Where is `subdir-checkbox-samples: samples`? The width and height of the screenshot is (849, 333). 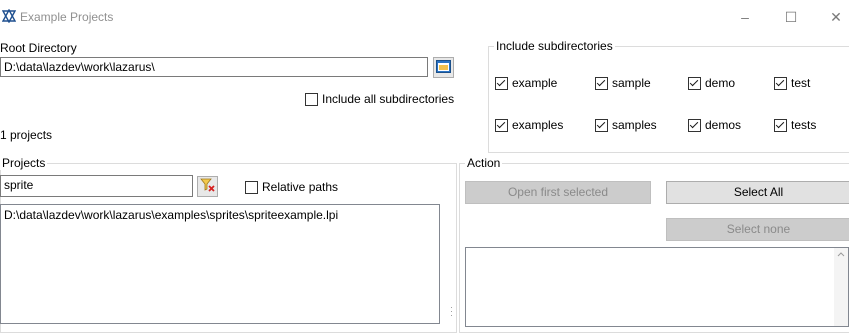
subdir-checkbox-samples: samples is located at coordinates (626, 125).